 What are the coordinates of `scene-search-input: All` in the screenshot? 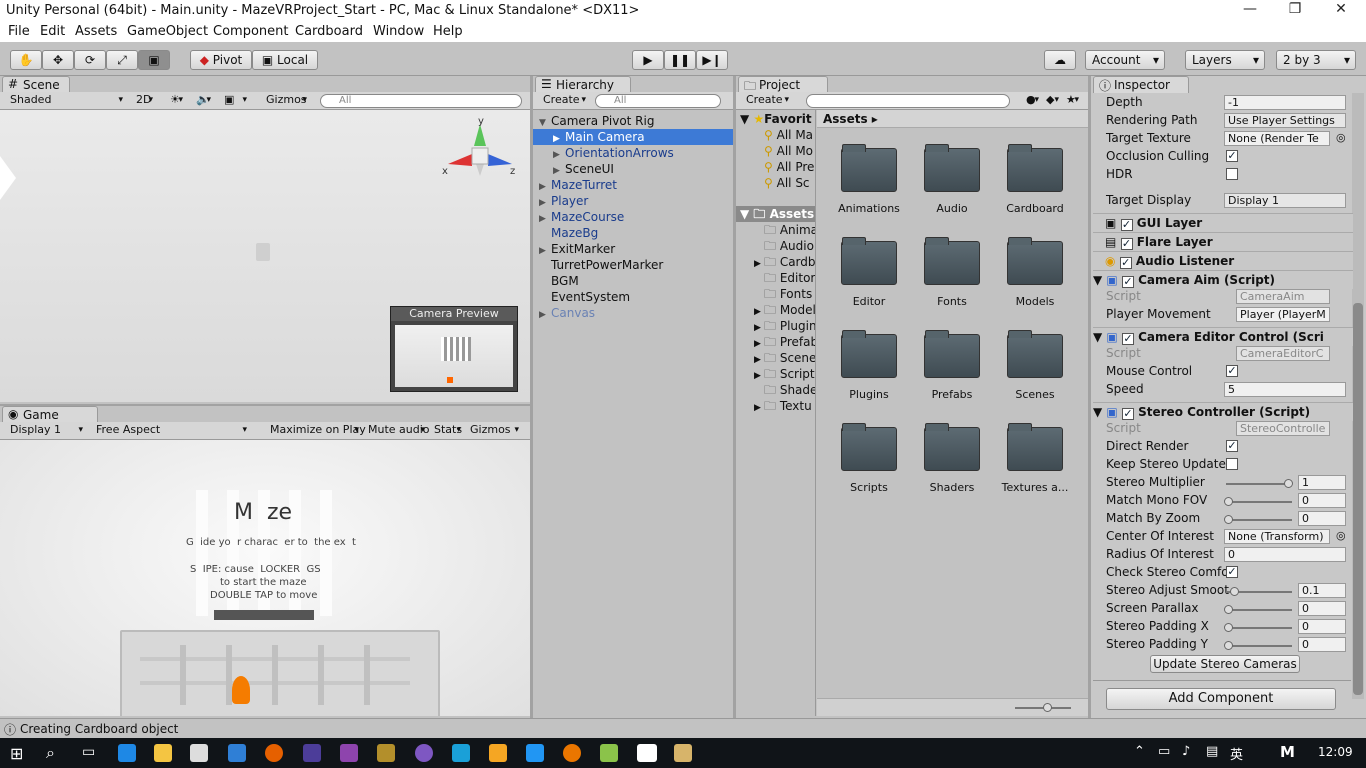 It's located at (421, 101).